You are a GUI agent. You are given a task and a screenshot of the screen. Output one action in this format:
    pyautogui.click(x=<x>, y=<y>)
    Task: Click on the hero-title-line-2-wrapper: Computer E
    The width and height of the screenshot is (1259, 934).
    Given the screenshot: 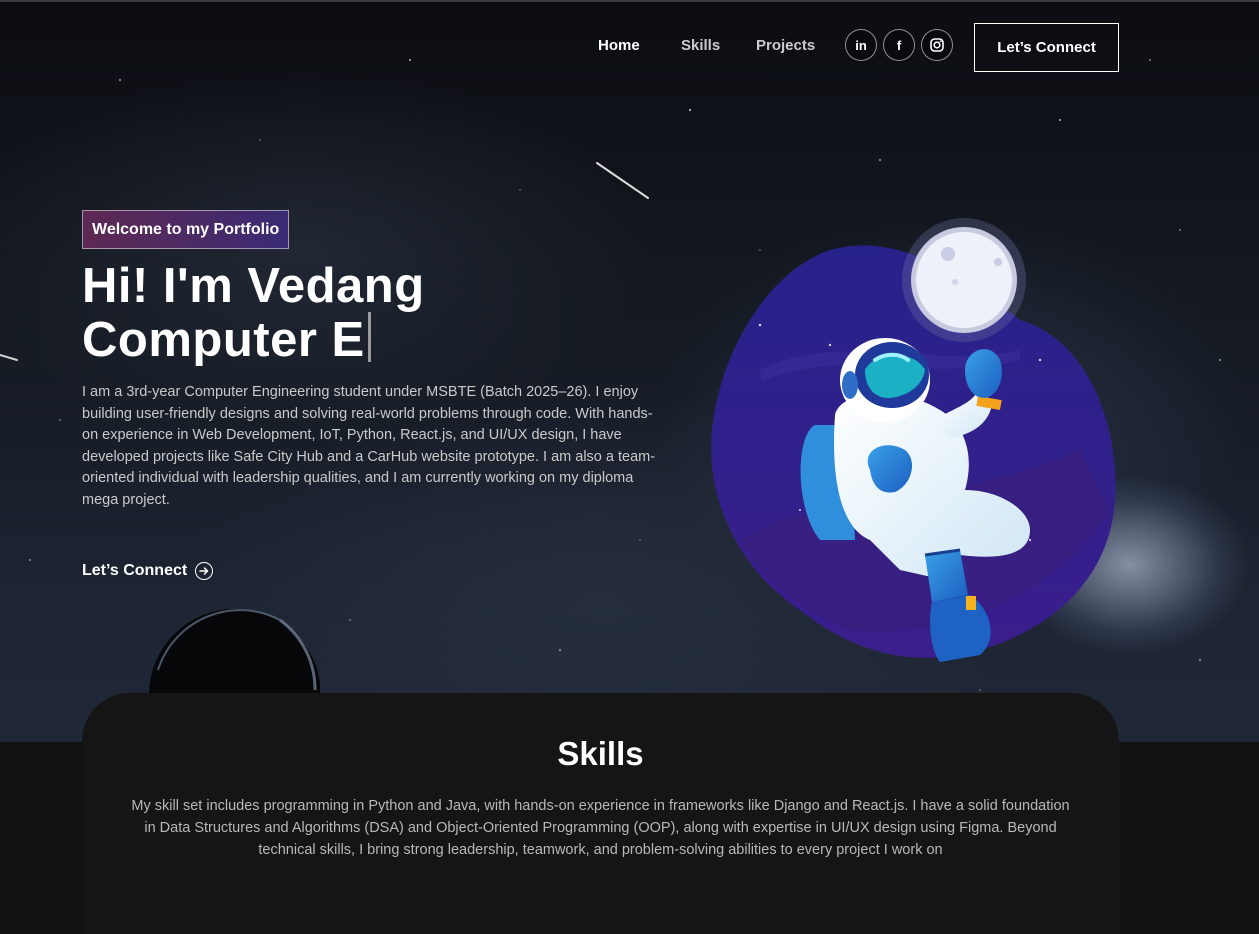 What is the action you would take?
    pyautogui.click(x=322, y=339)
    